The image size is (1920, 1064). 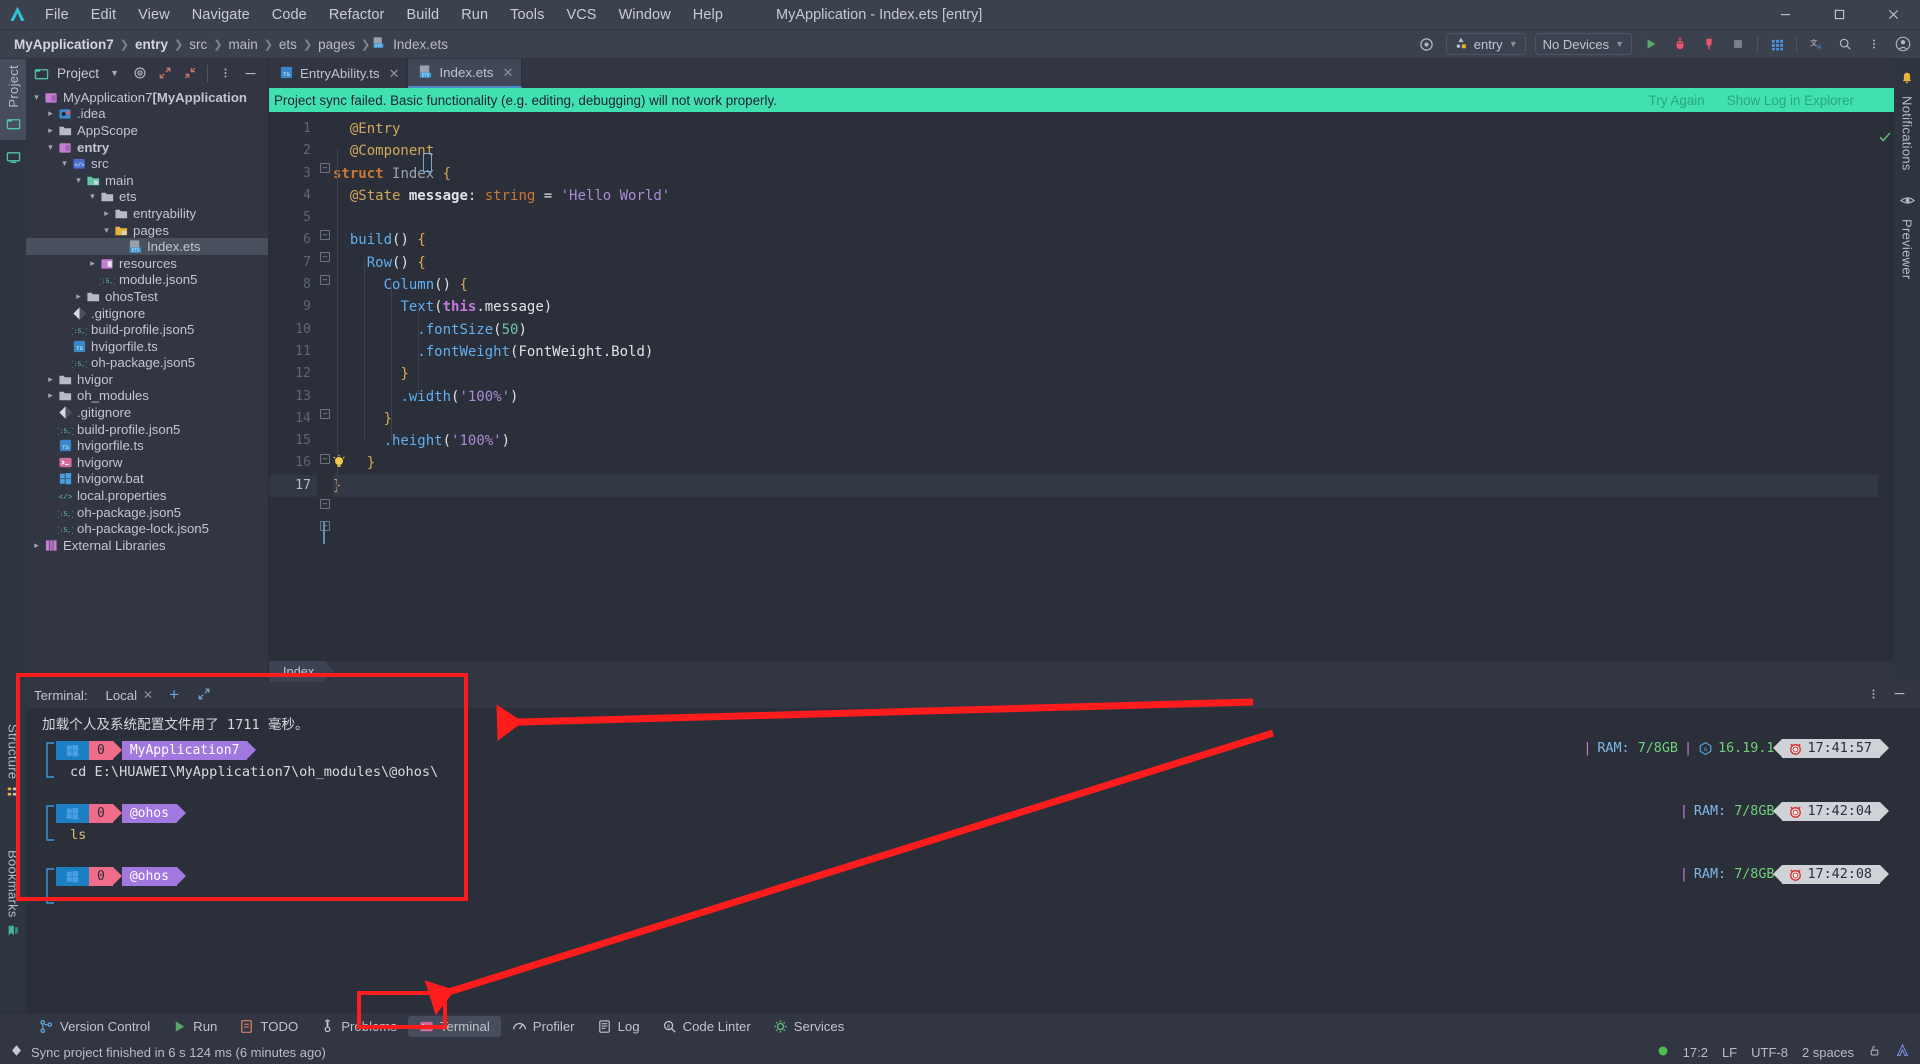 I want to click on account-avatar-icon, so click(x=1903, y=44).